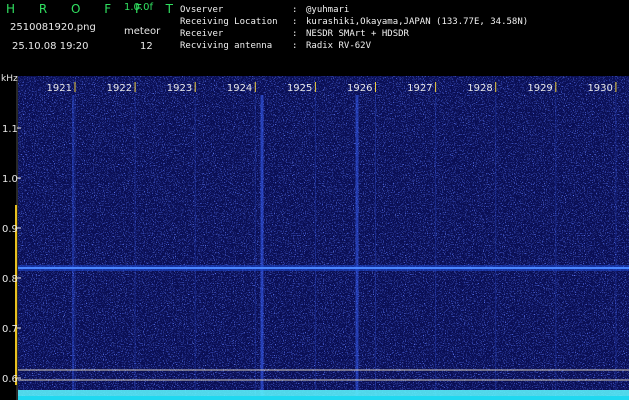  I want to click on x-tick-label: 1924, so click(239, 88).